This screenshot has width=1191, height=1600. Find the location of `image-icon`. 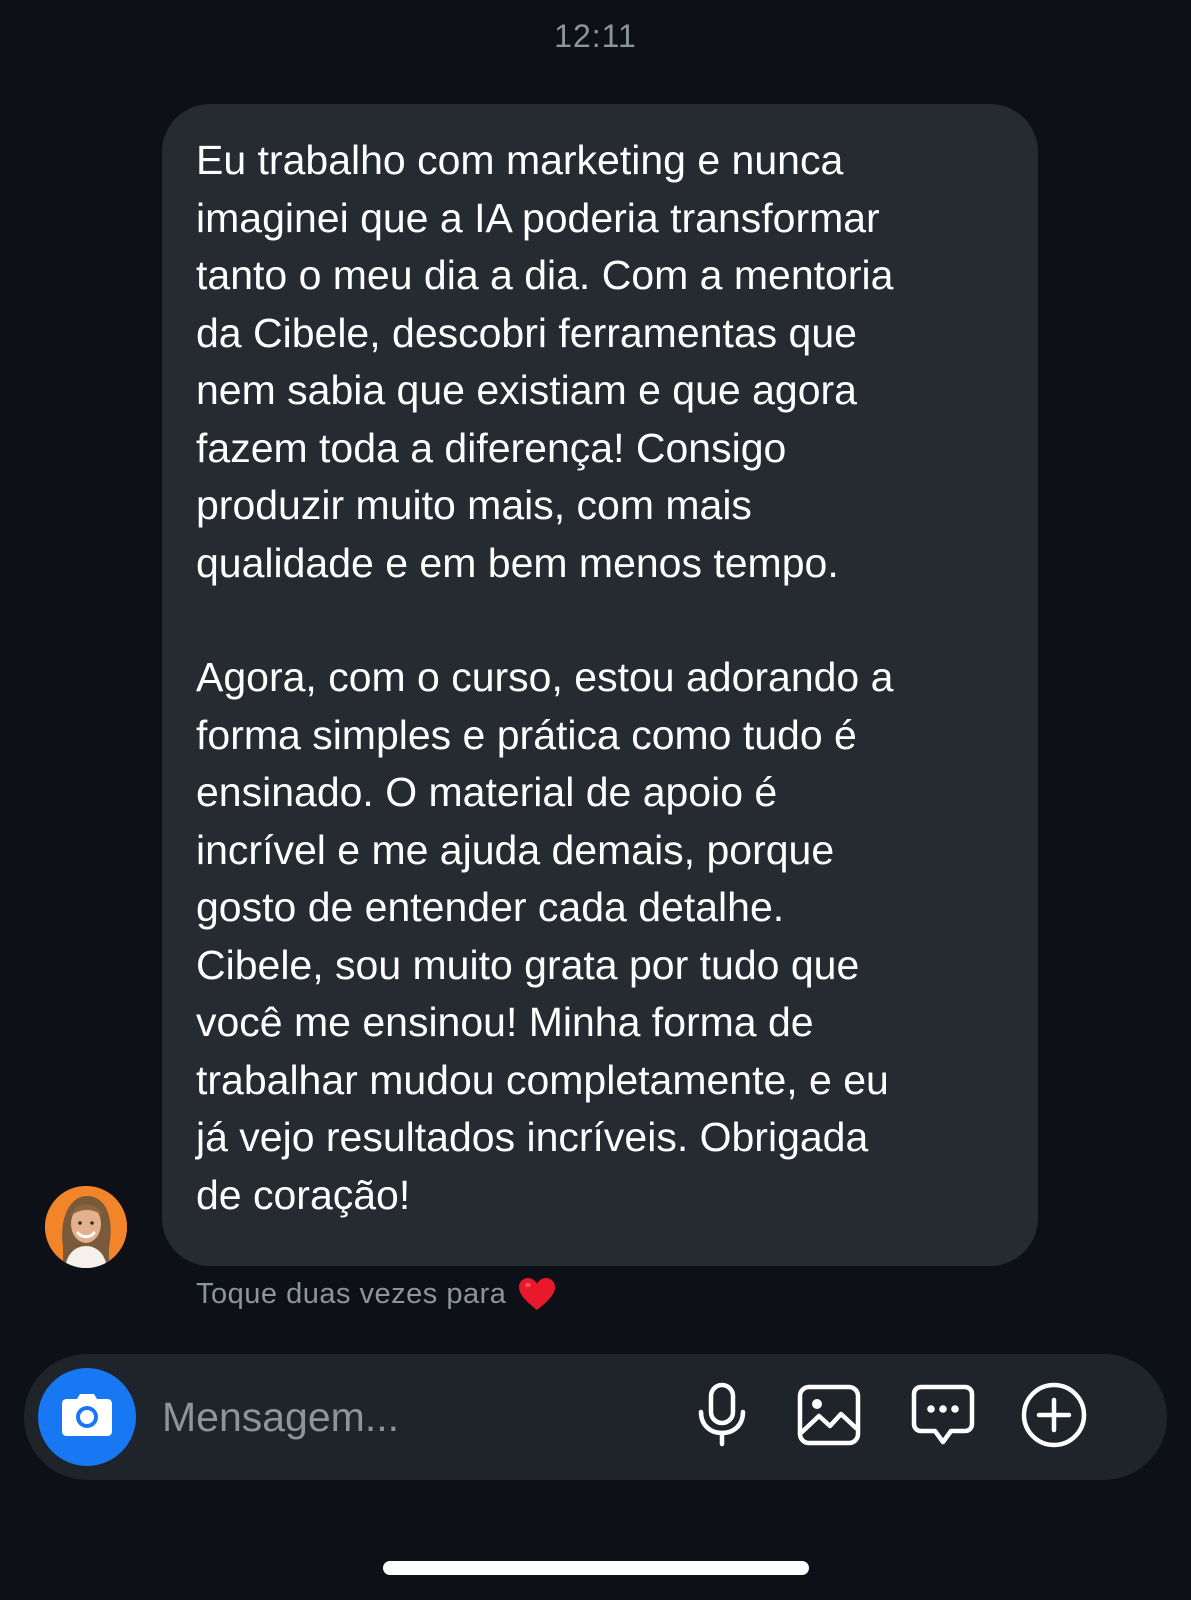

image-icon is located at coordinates (829, 1417).